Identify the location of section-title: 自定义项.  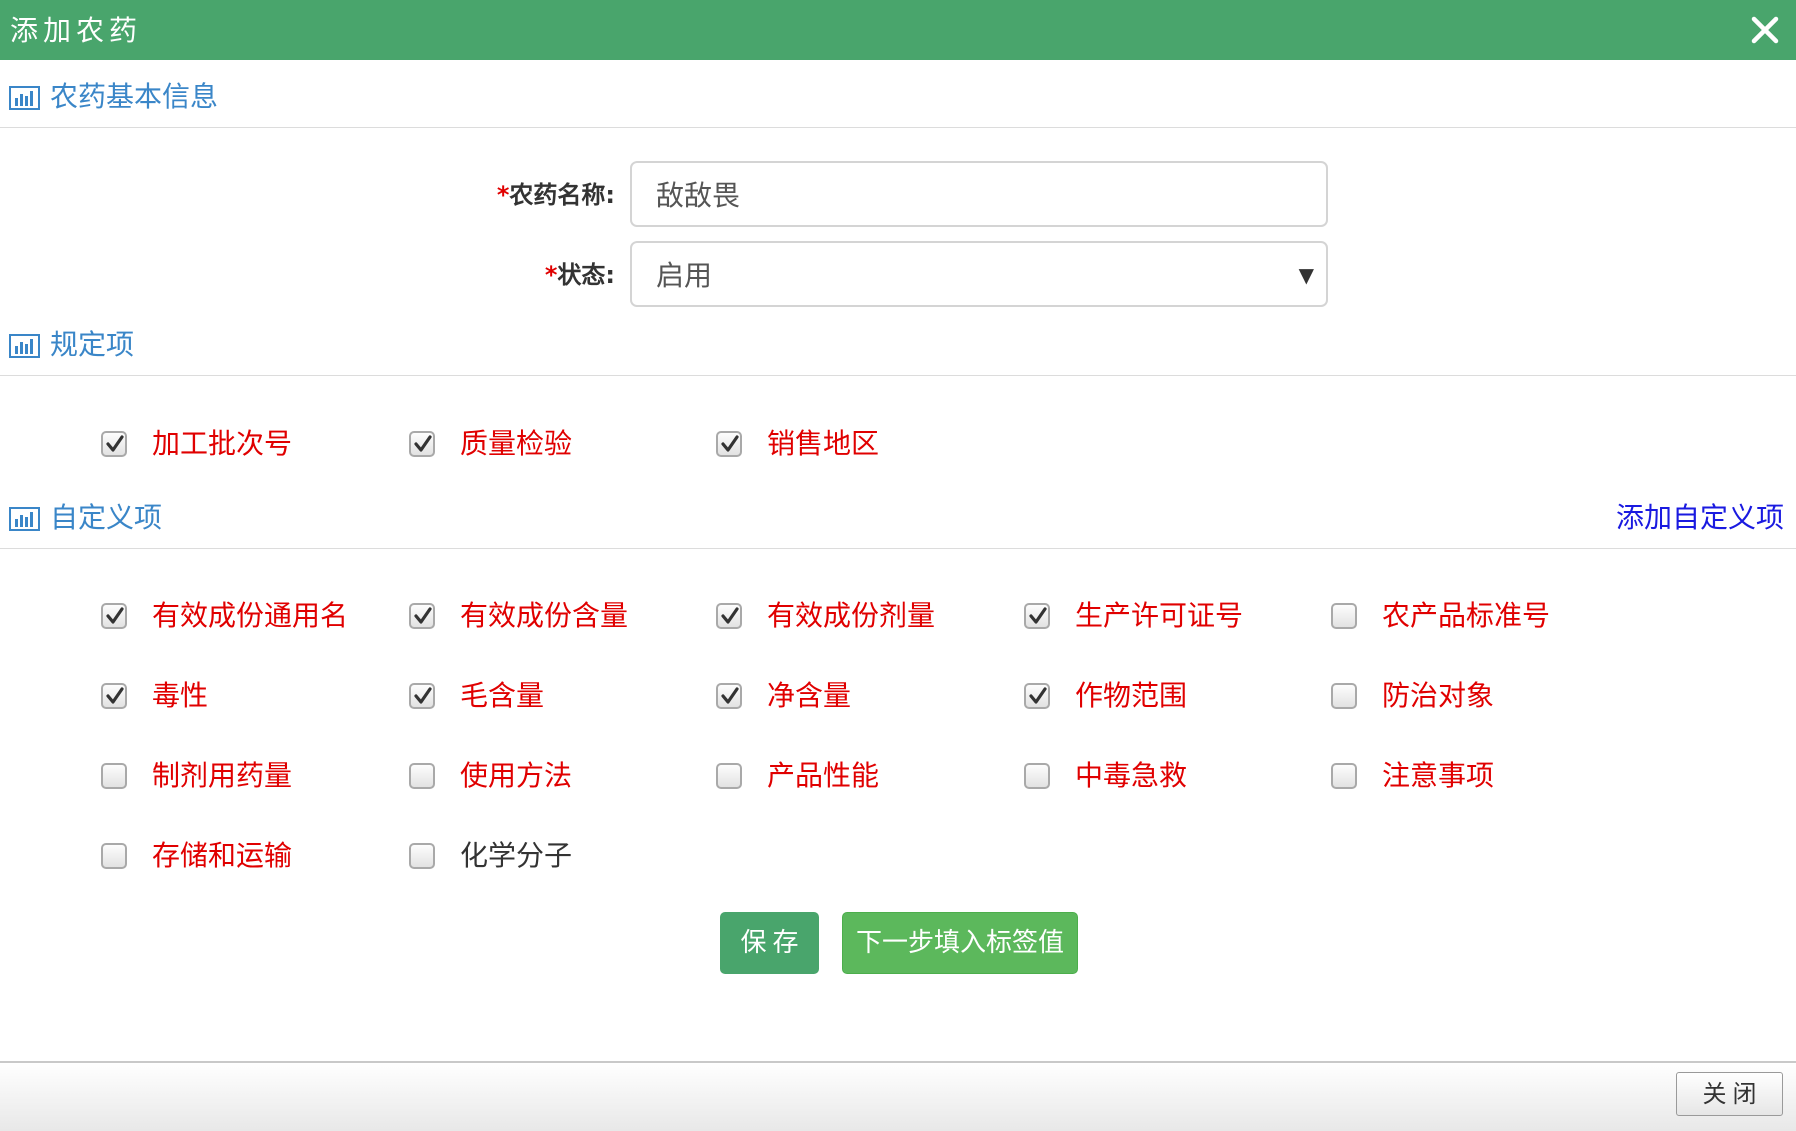
(106, 517).